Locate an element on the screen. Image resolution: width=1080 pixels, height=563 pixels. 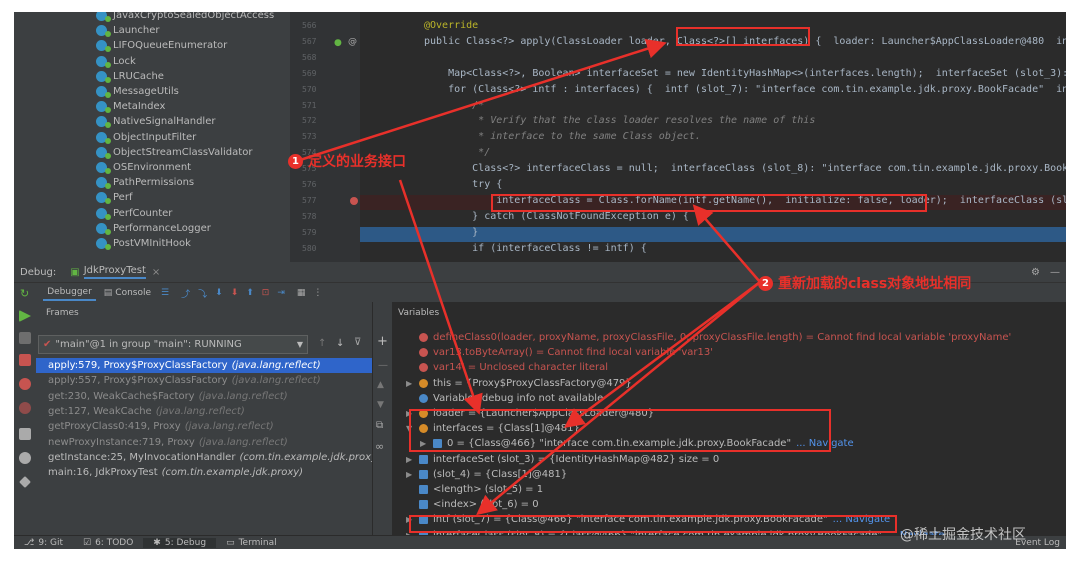
tab-icon: ✱ is located at coordinates (157, 543).